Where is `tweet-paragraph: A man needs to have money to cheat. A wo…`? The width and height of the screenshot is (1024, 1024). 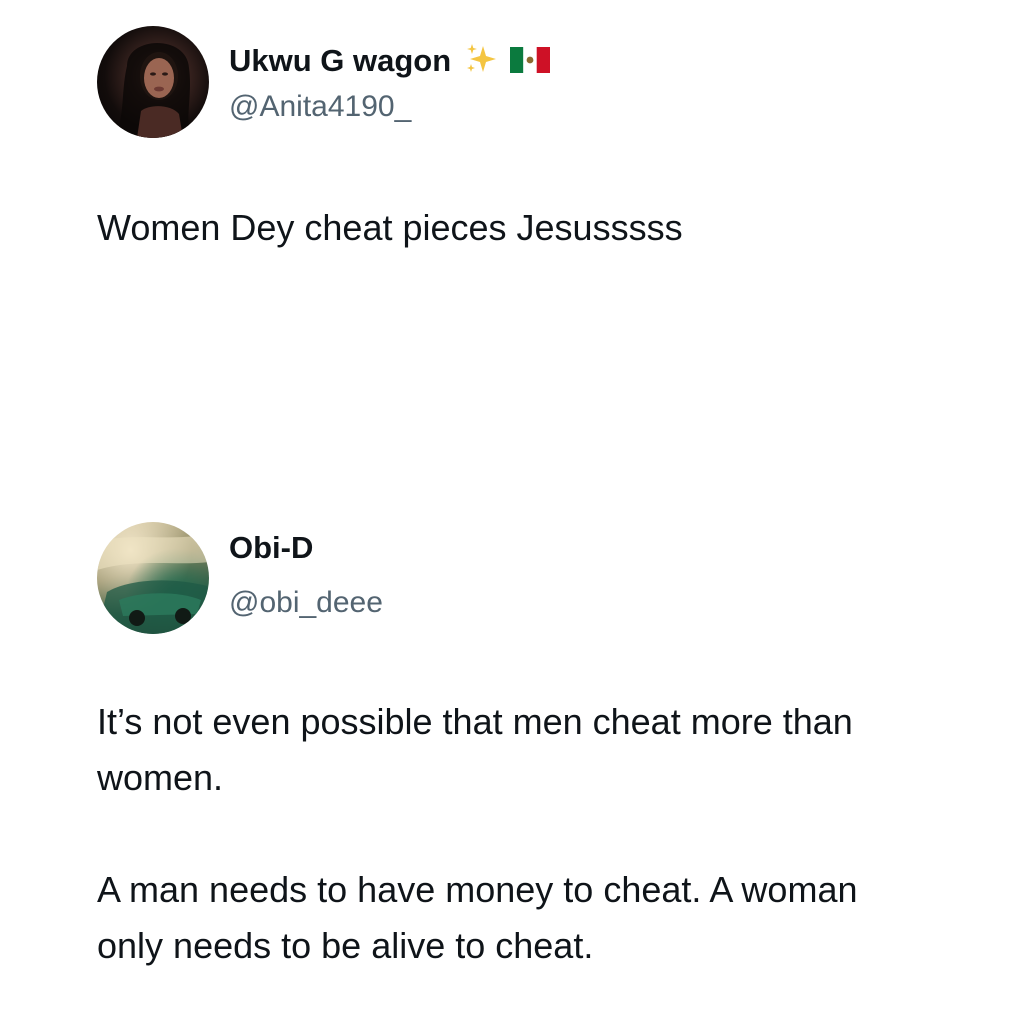 tweet-paragraph: A man needs to have money to cheat. A wo… is located at coordinates (477, 917).